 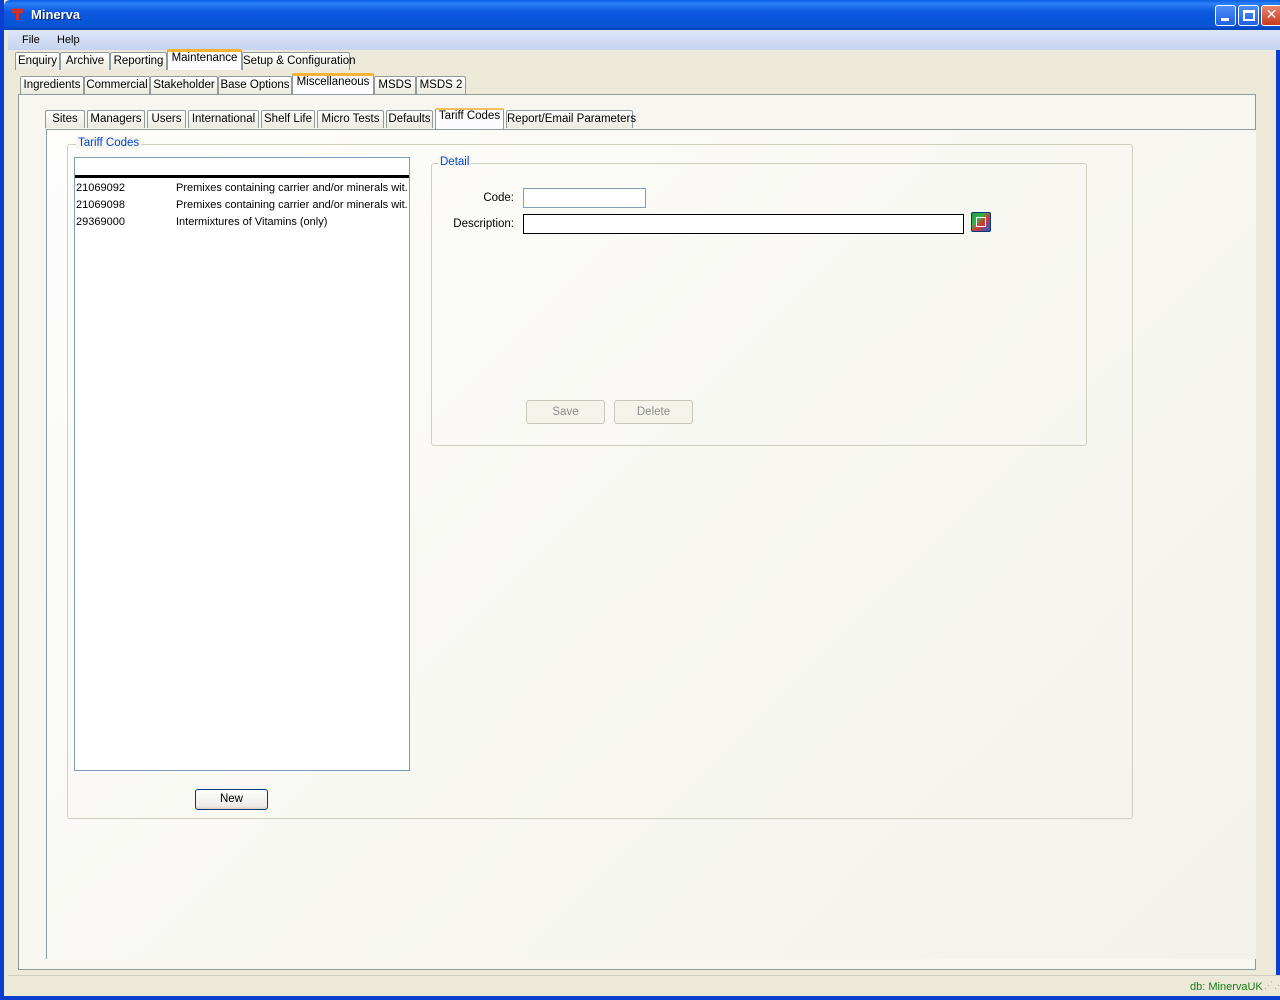 What do you see at coordinates (644, 985) in the screenshot?
I see `status-bar: db: MinervaUK ⋰⋰` at bounding box center [644, 985].